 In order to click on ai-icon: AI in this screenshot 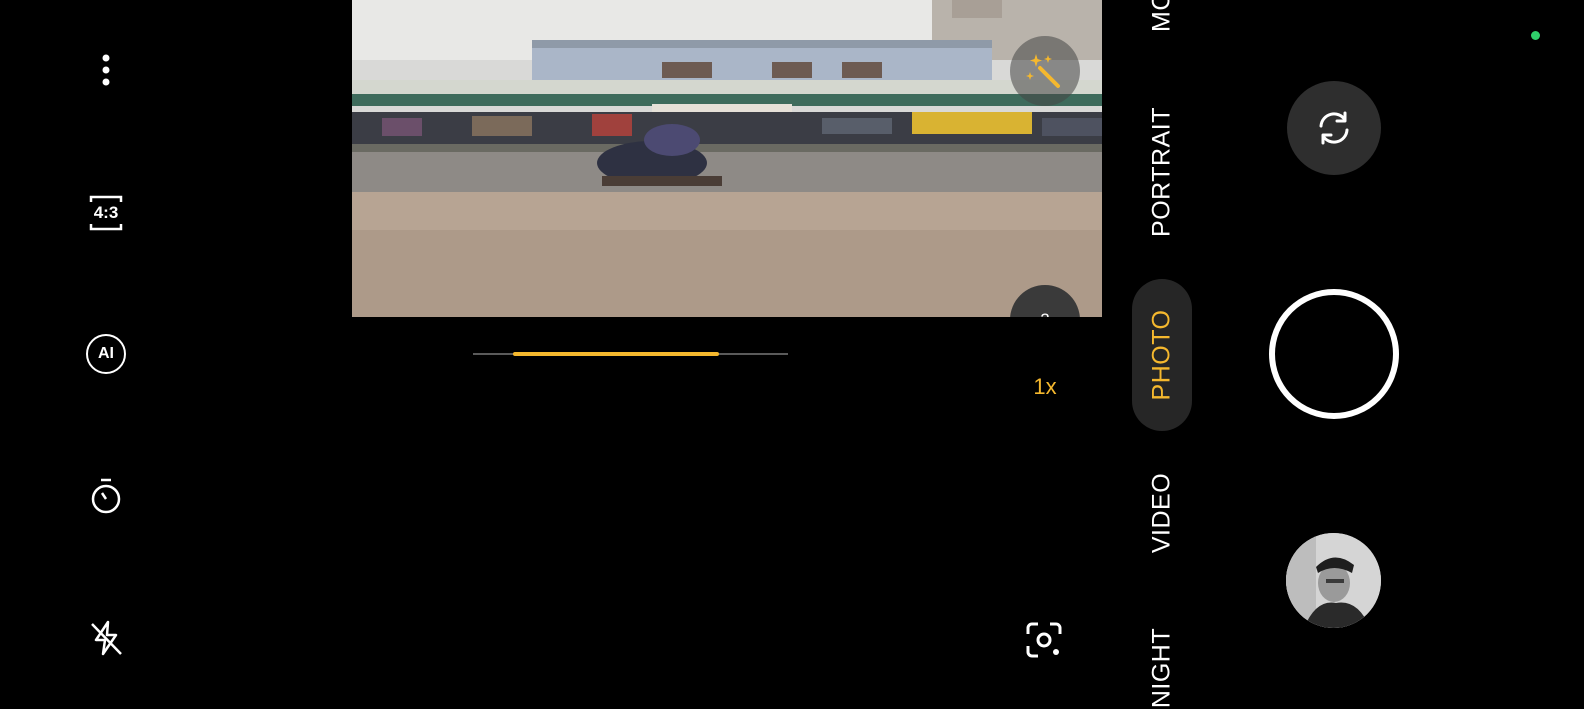, I will do `click(106, 354)`.